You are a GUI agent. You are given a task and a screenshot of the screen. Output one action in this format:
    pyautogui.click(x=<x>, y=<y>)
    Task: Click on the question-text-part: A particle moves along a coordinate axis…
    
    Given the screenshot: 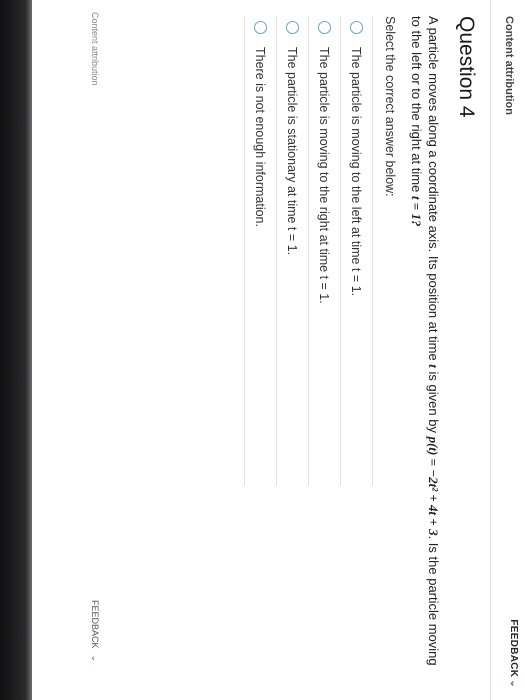 What is the action you would take?
    pyautogui.click(x=433, y=190)
    